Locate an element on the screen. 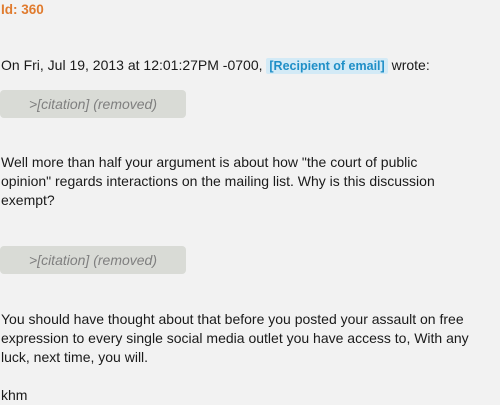  email-id-label: Id: 360 is located at coordinates (22, 9).